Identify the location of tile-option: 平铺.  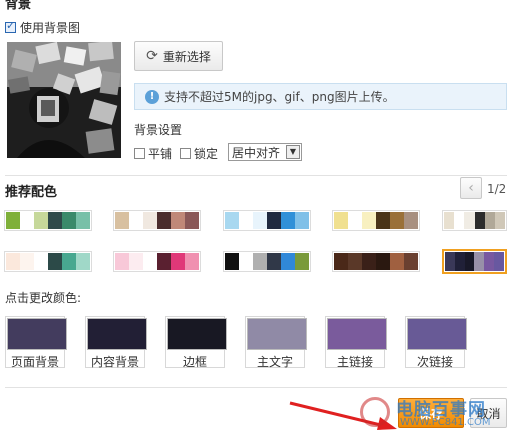
(153, 153).